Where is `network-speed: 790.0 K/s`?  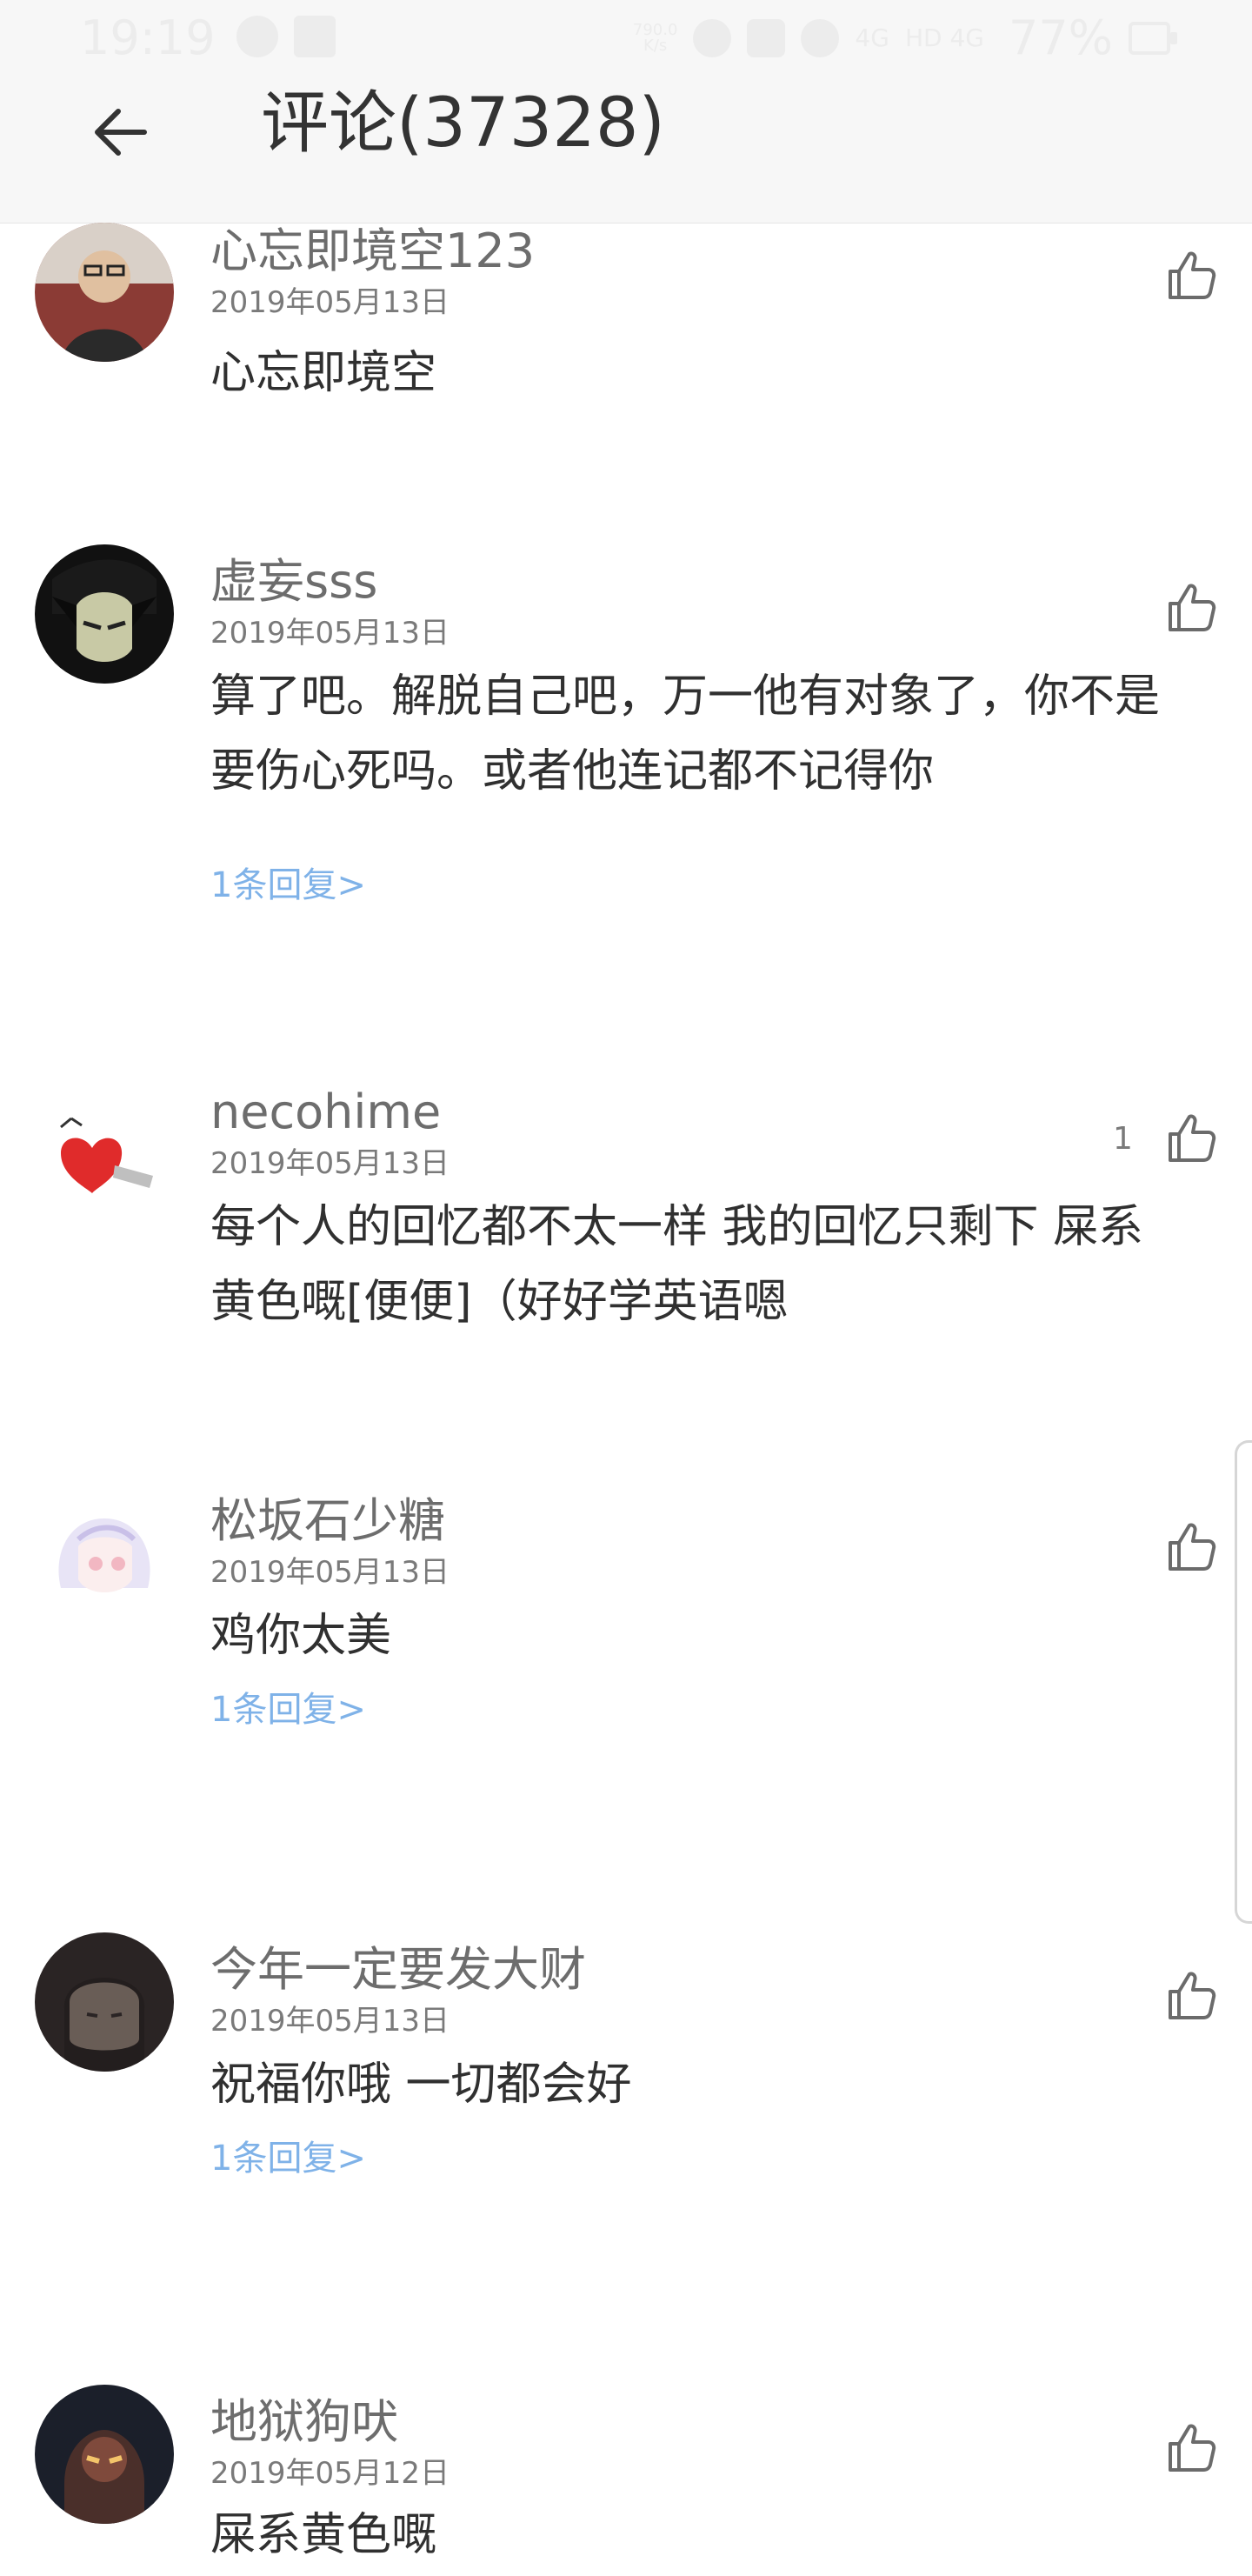 network-speed: 790.0 K/s is located at coordinates (655, 37).